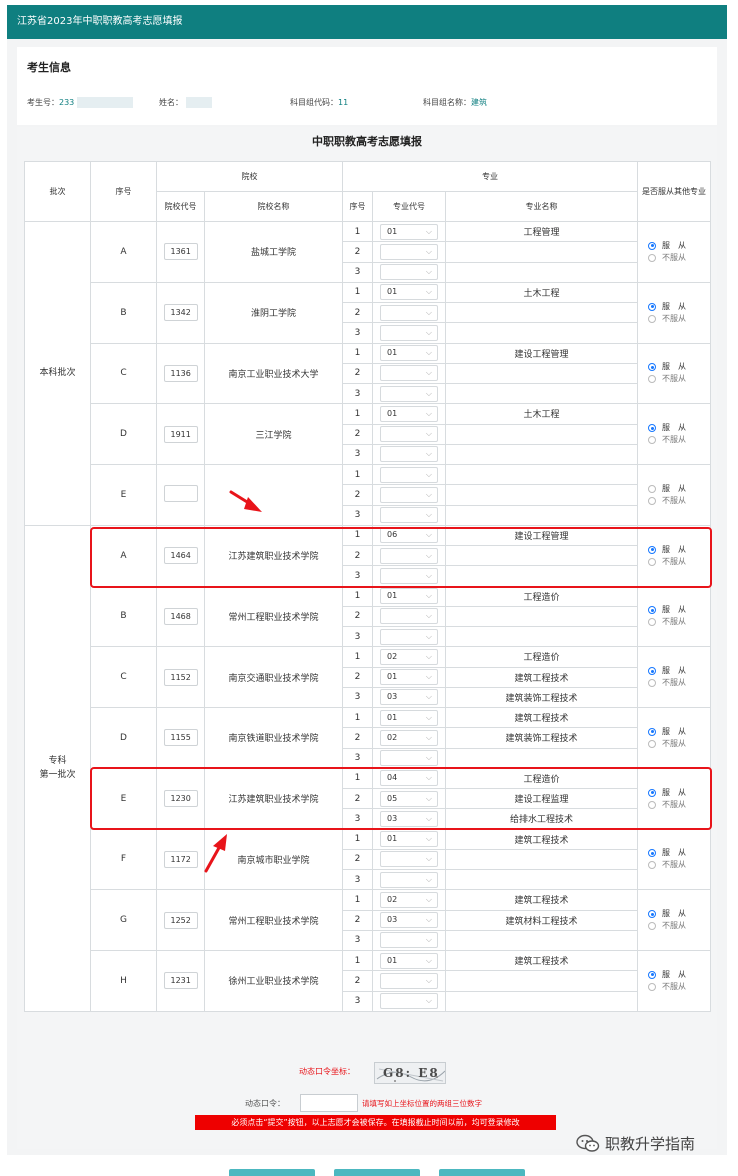 The image size is (738, 1176). I want to click on school-code-input: 1342, so click(180, 313).